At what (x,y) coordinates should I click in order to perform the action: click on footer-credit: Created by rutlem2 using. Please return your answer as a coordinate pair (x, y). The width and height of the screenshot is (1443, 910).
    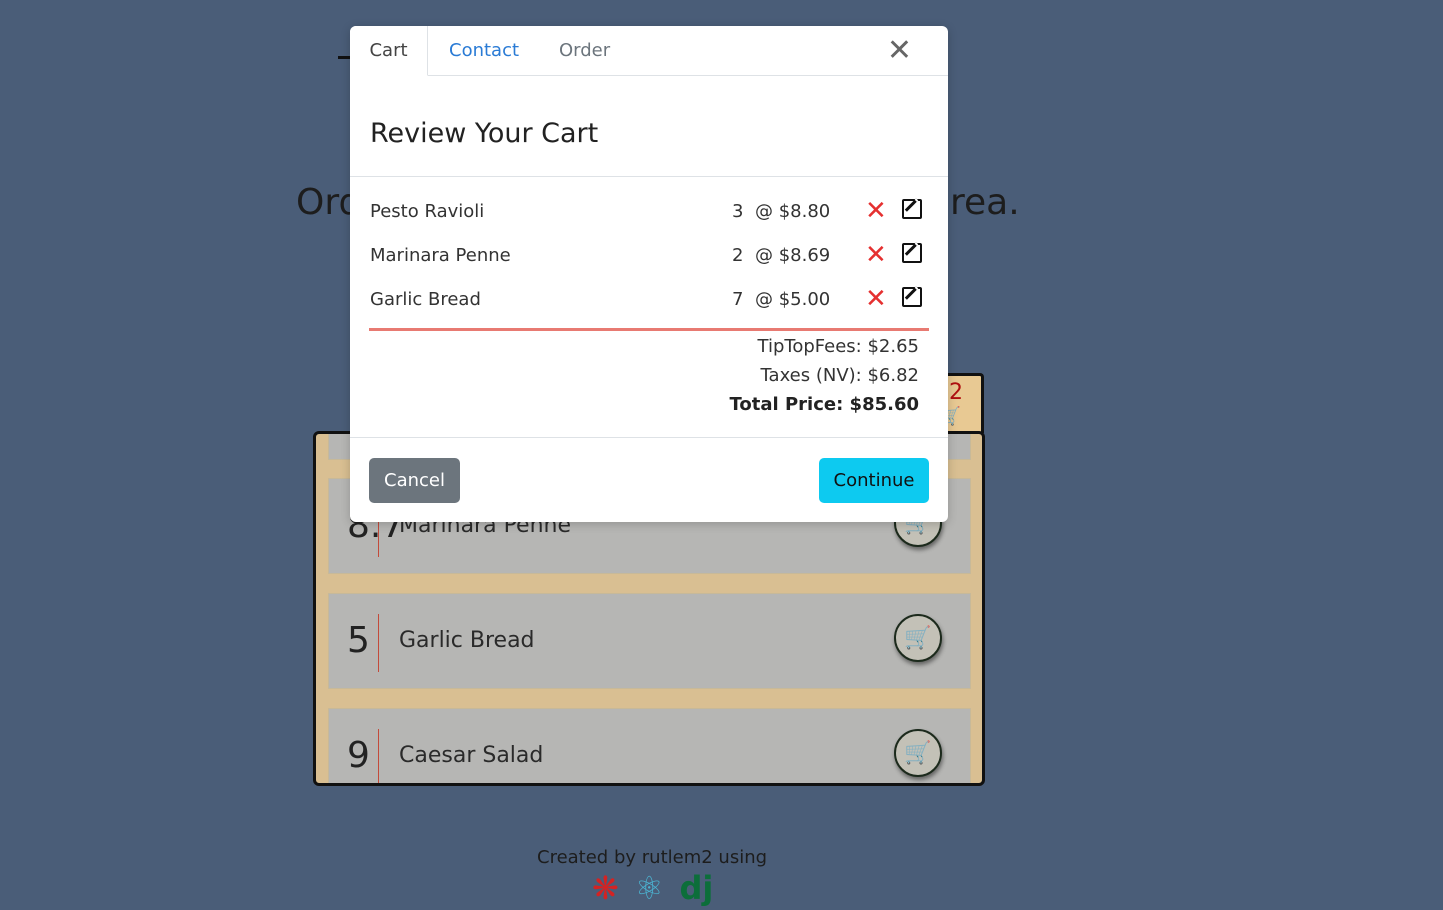
    Looking at the image, I should click on (652, 857).